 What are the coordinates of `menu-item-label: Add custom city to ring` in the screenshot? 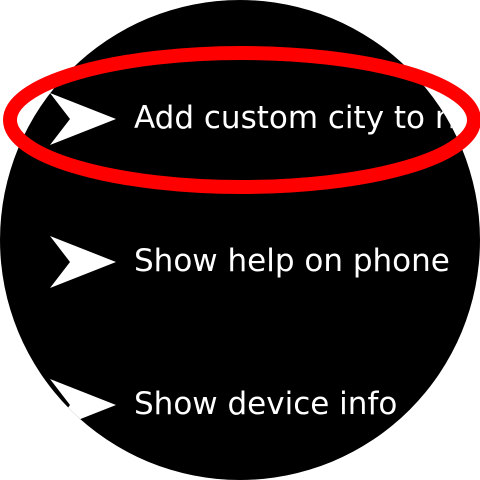 It's located at (307, 118).